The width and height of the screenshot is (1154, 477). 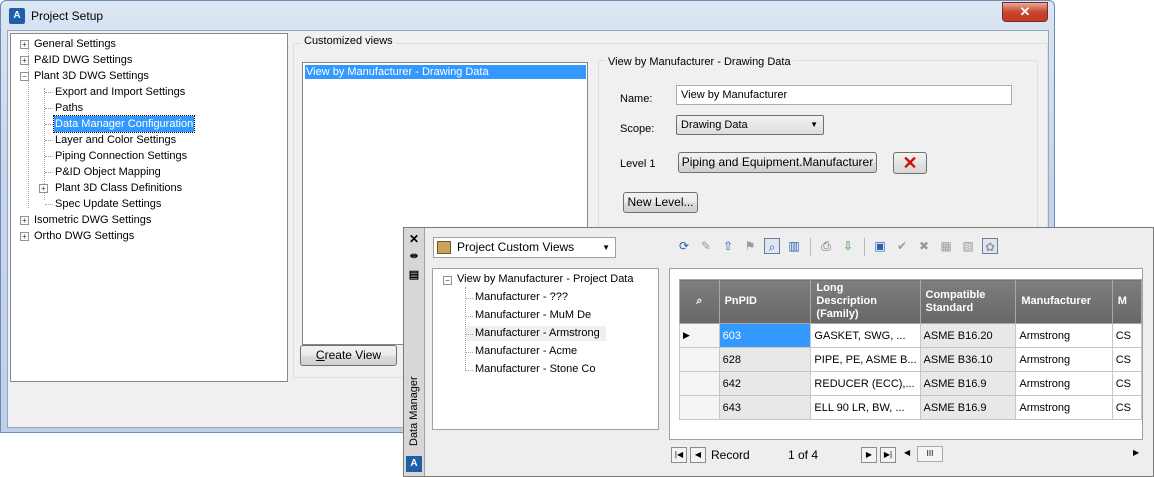 What do you see at coordinates (946, 246) in the screenshot?
I see `lock-icon: ▦` at bounding box center [946, 246].